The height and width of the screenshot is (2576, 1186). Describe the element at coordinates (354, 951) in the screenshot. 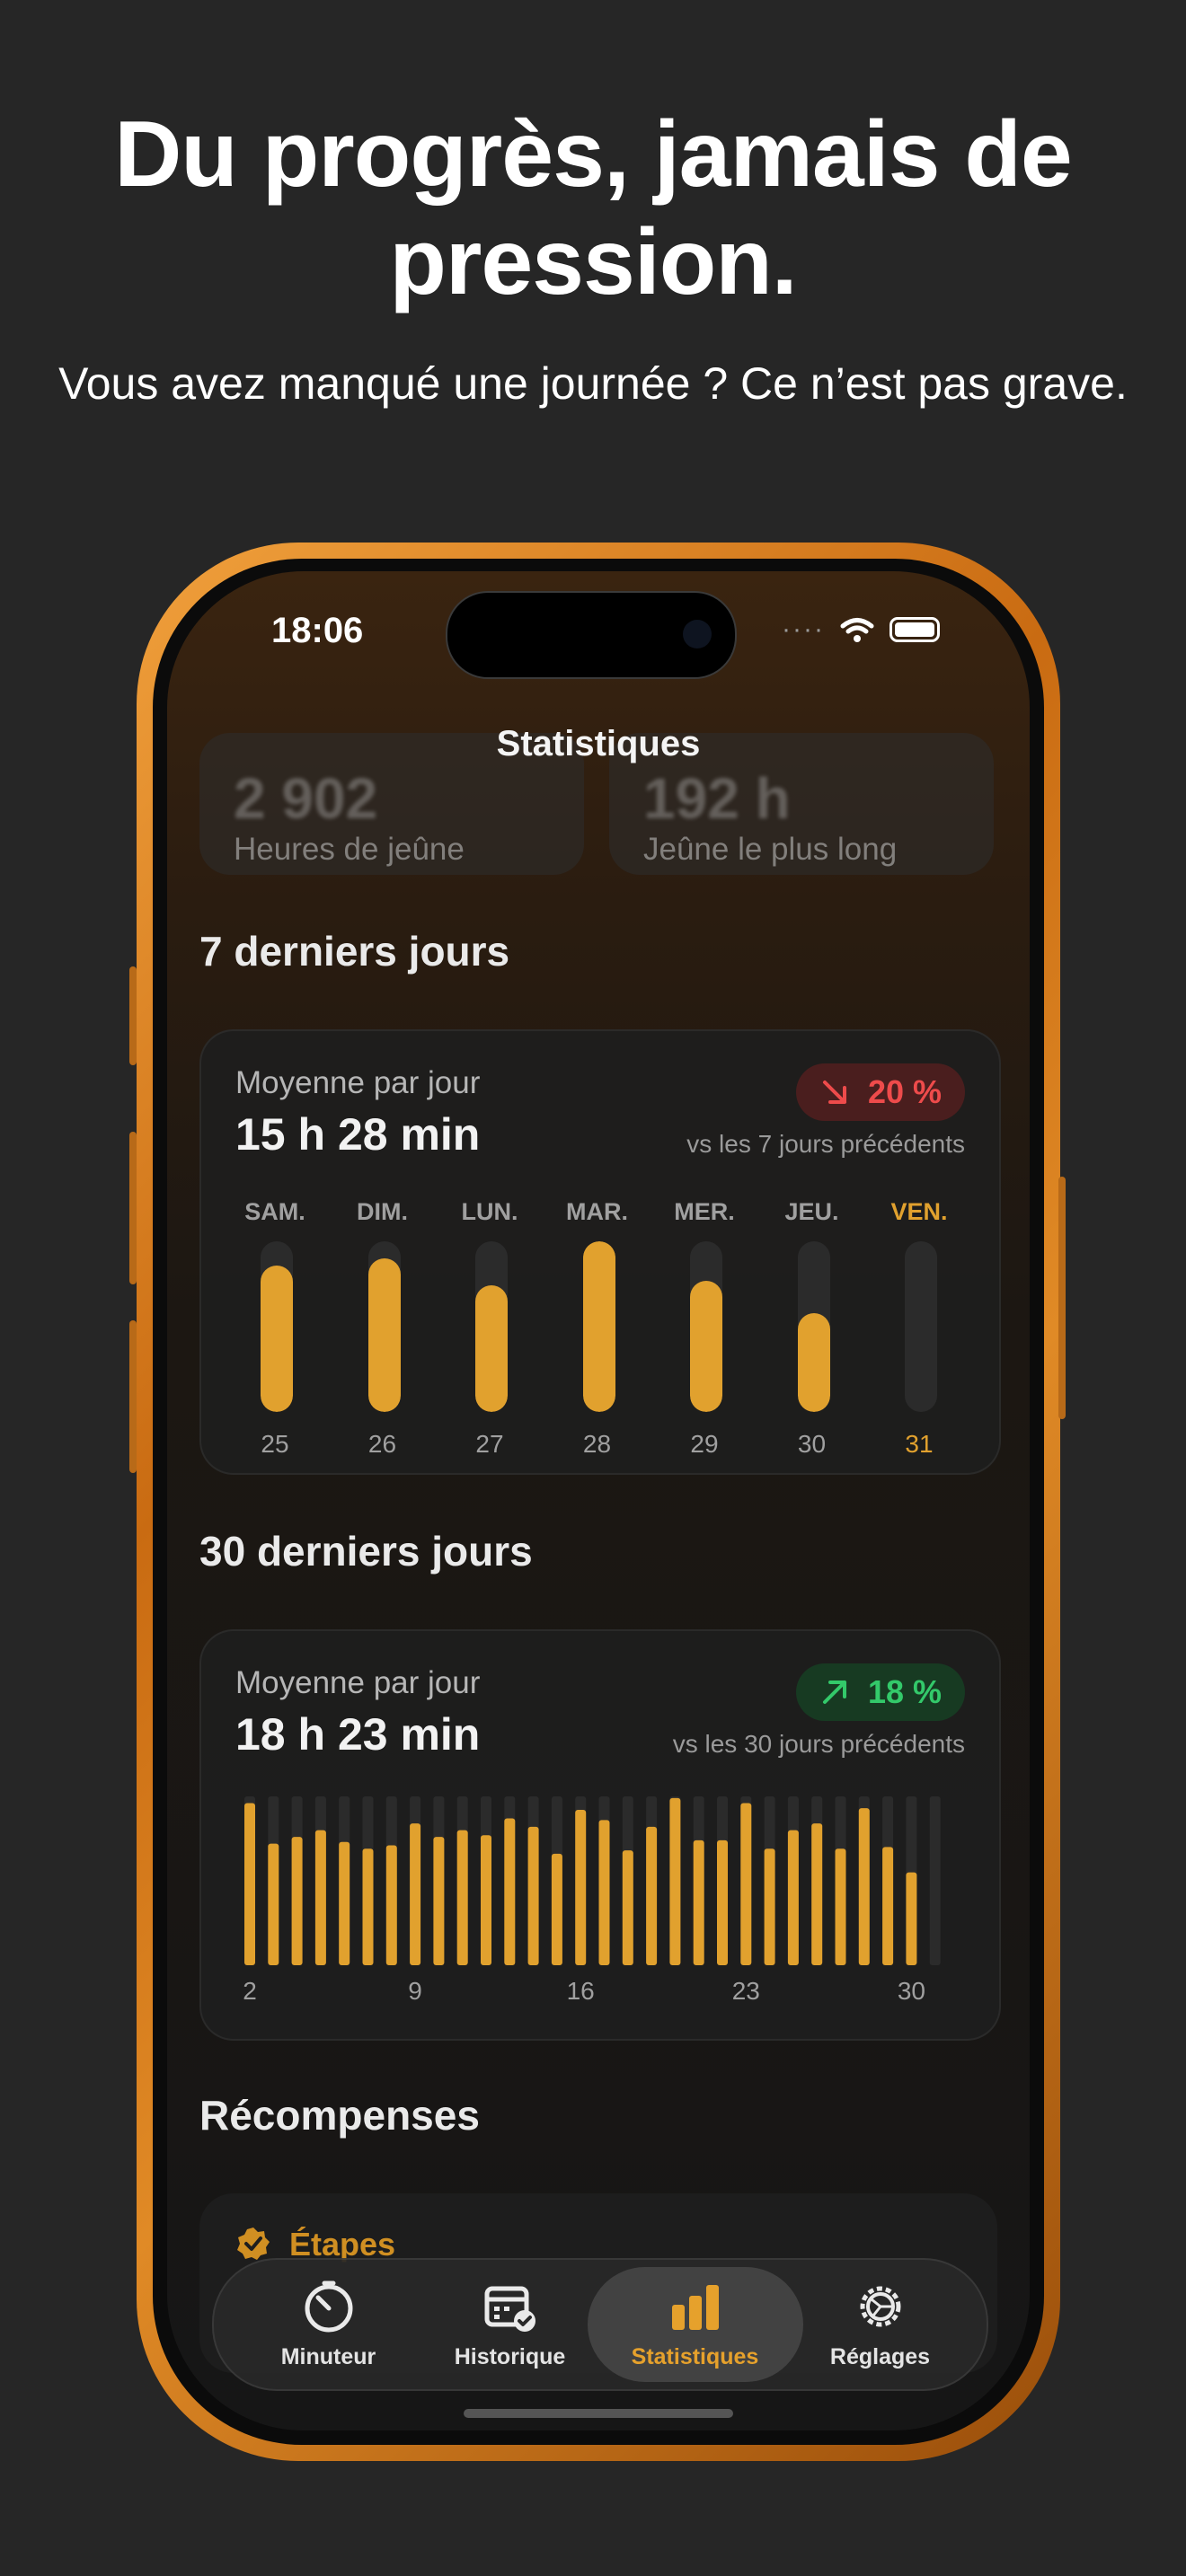

I see `section-heading-week: 7 derniers jours` at that location.